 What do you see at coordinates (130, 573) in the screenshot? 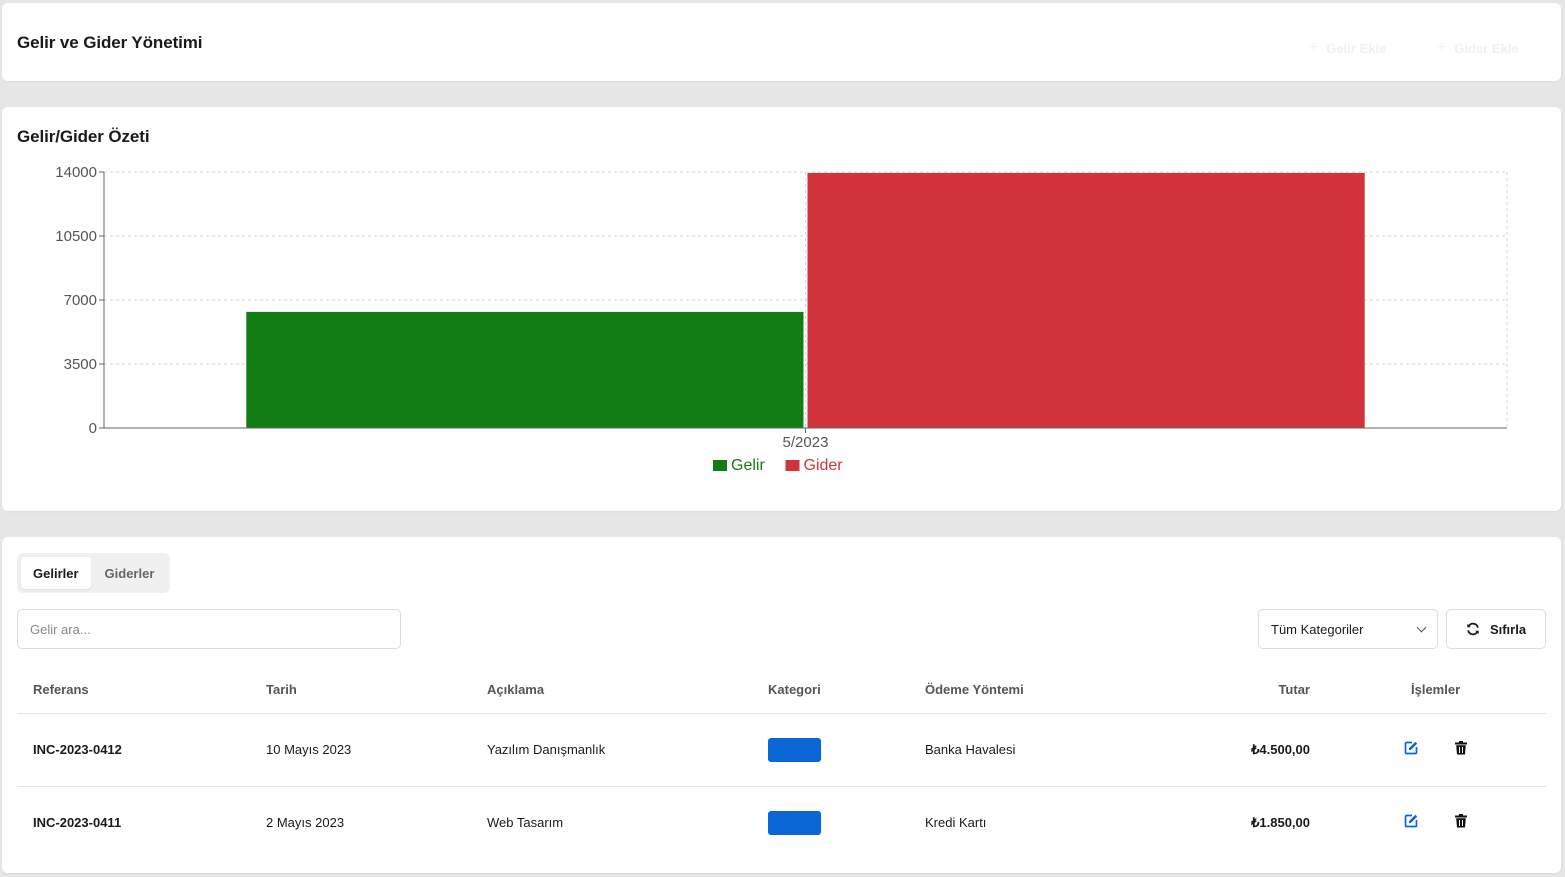
I see `tab-expenses: Giderler` at bounding box center [130, 573].